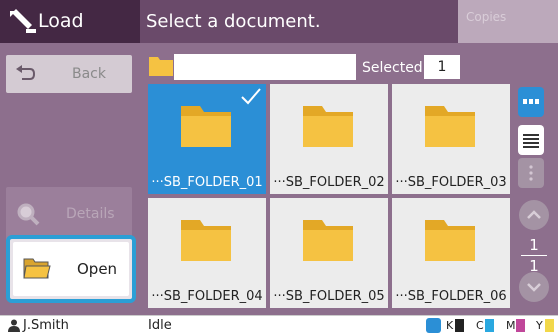  I want to click on details-button: Details, so click(69, 214).